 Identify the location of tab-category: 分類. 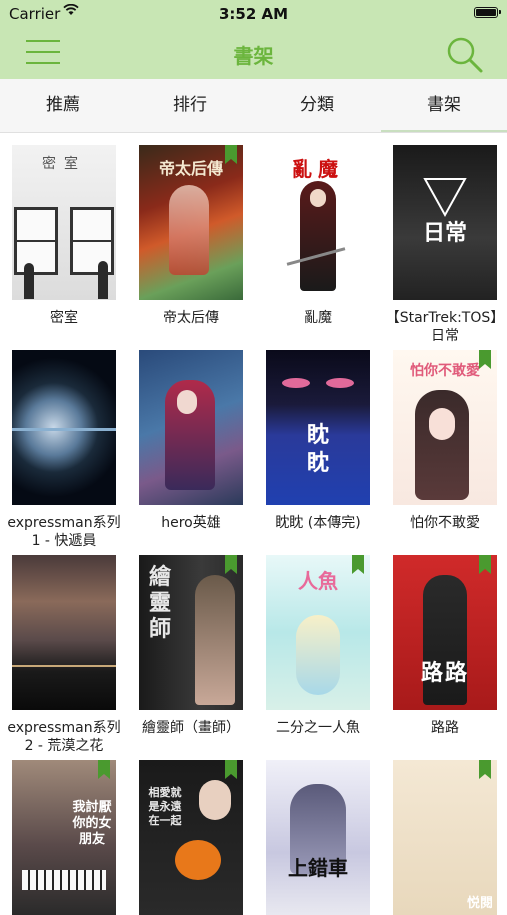
(317, 105).